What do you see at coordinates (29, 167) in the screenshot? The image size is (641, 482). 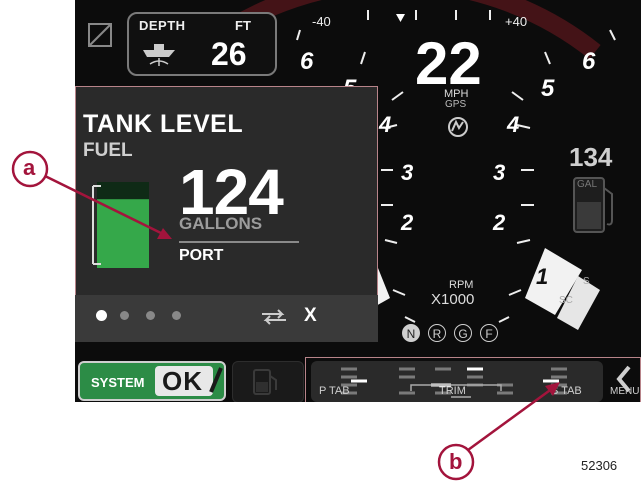 I see `callout-a-label: a` at bounding box center [29, 167].